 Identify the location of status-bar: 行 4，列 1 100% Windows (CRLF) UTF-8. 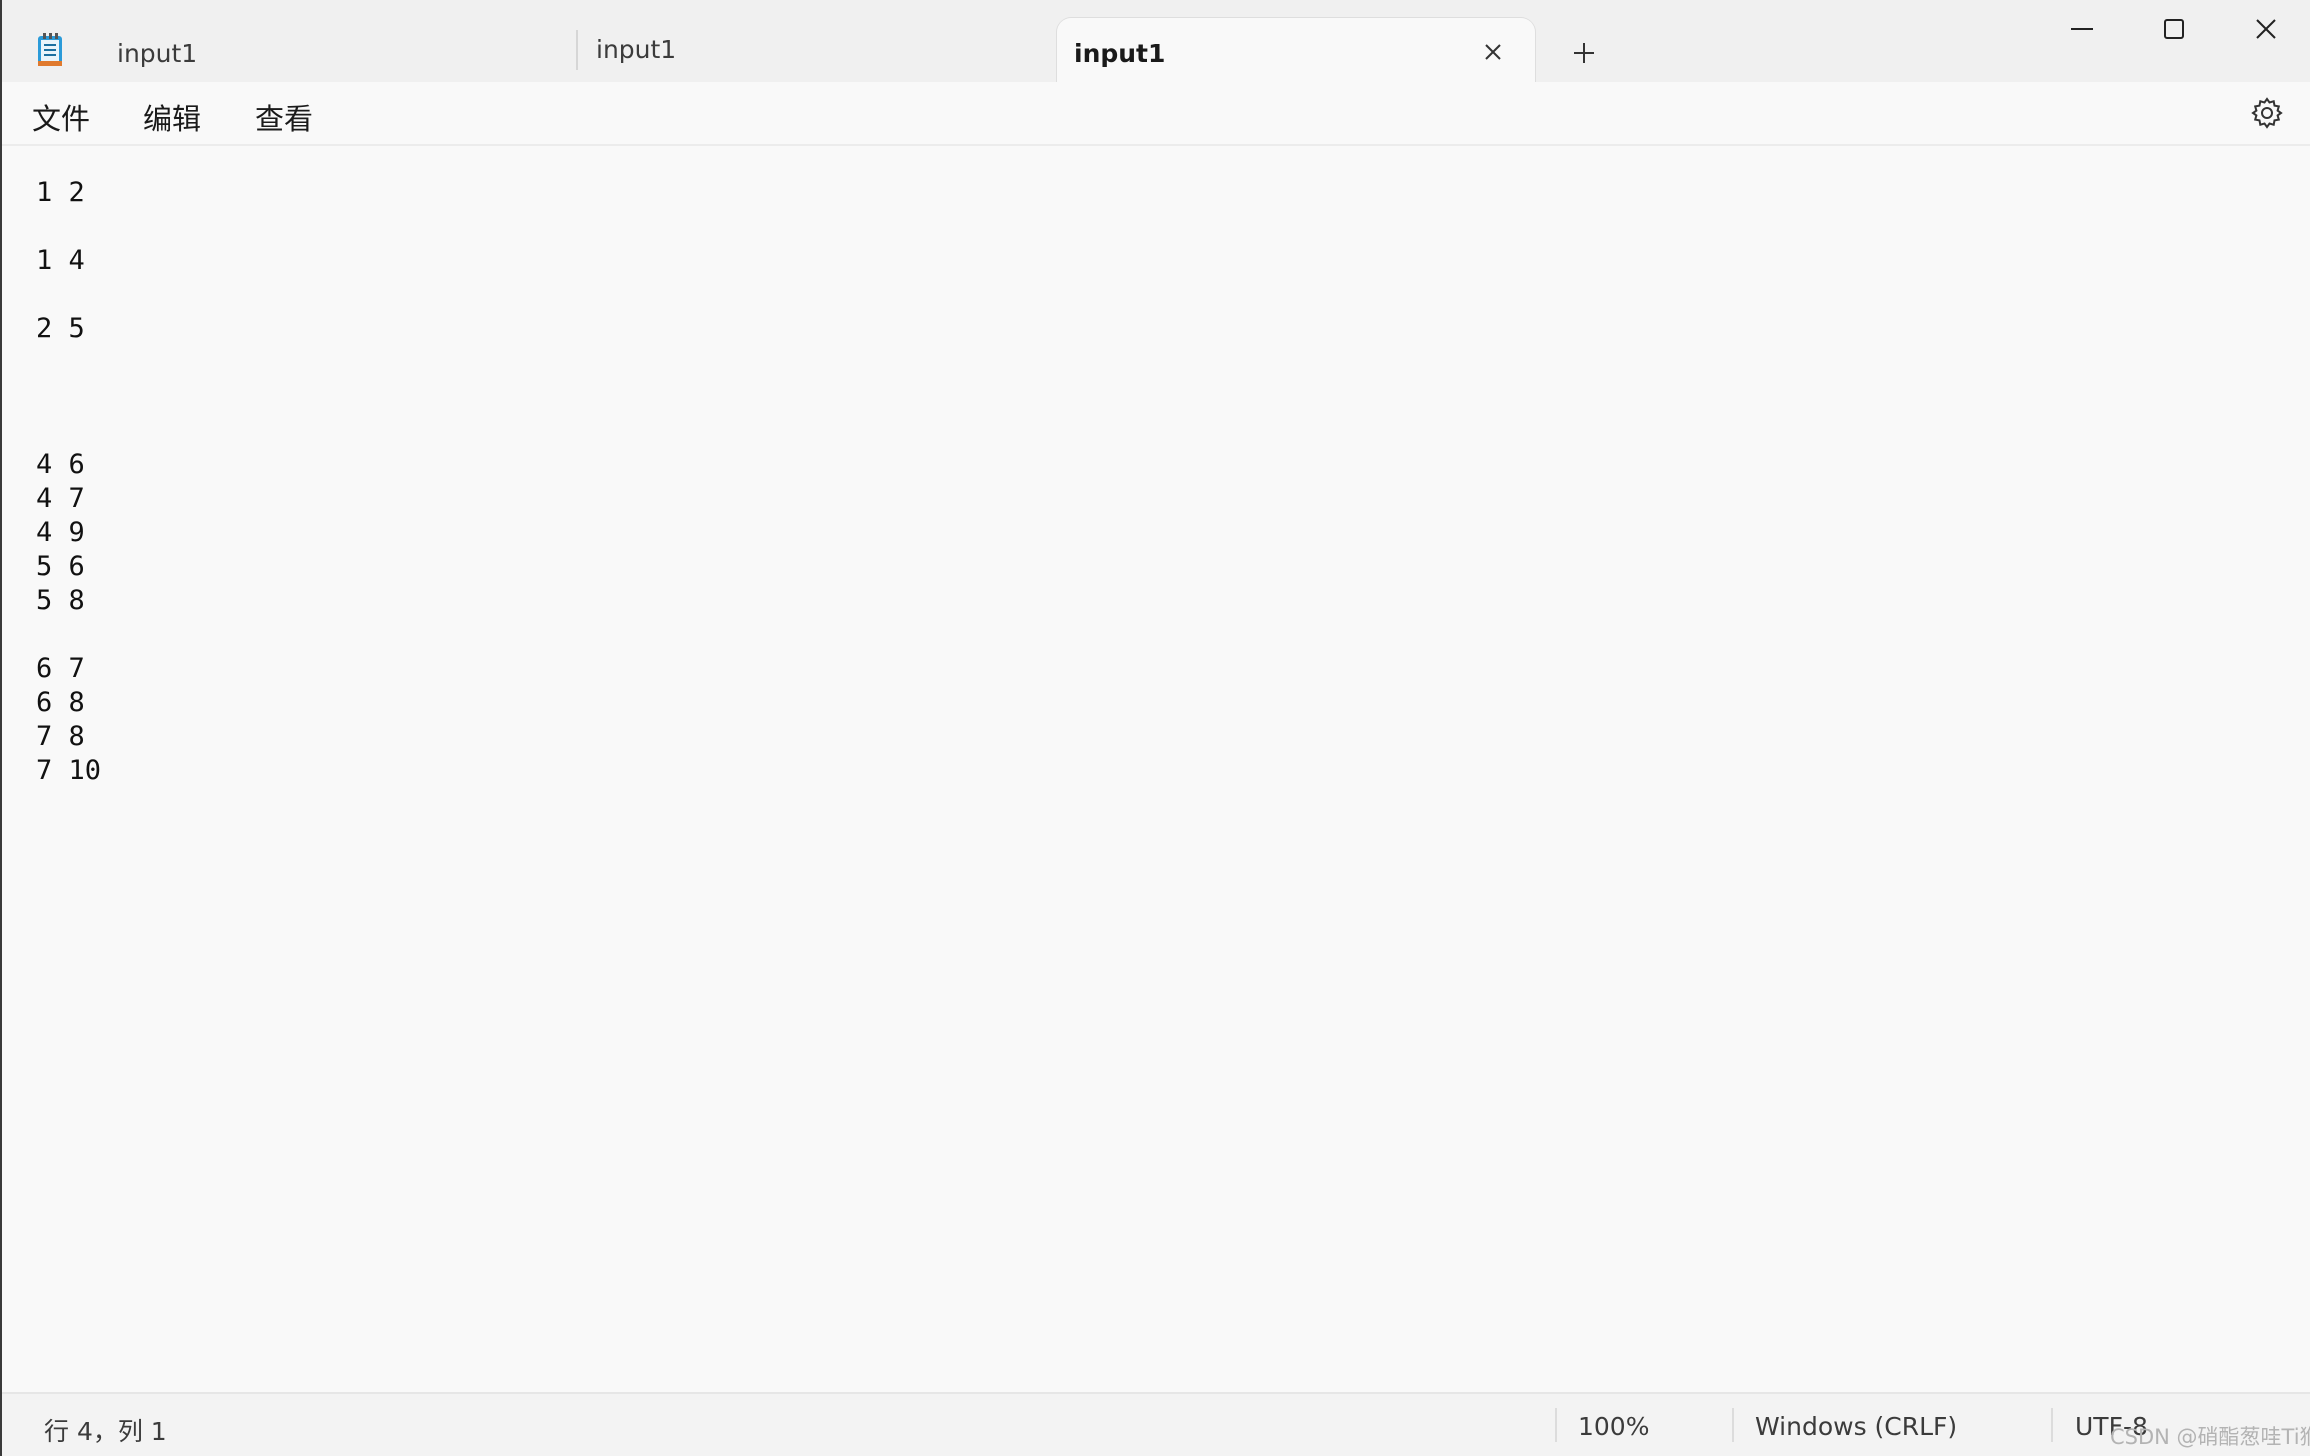
(1156, 1424).